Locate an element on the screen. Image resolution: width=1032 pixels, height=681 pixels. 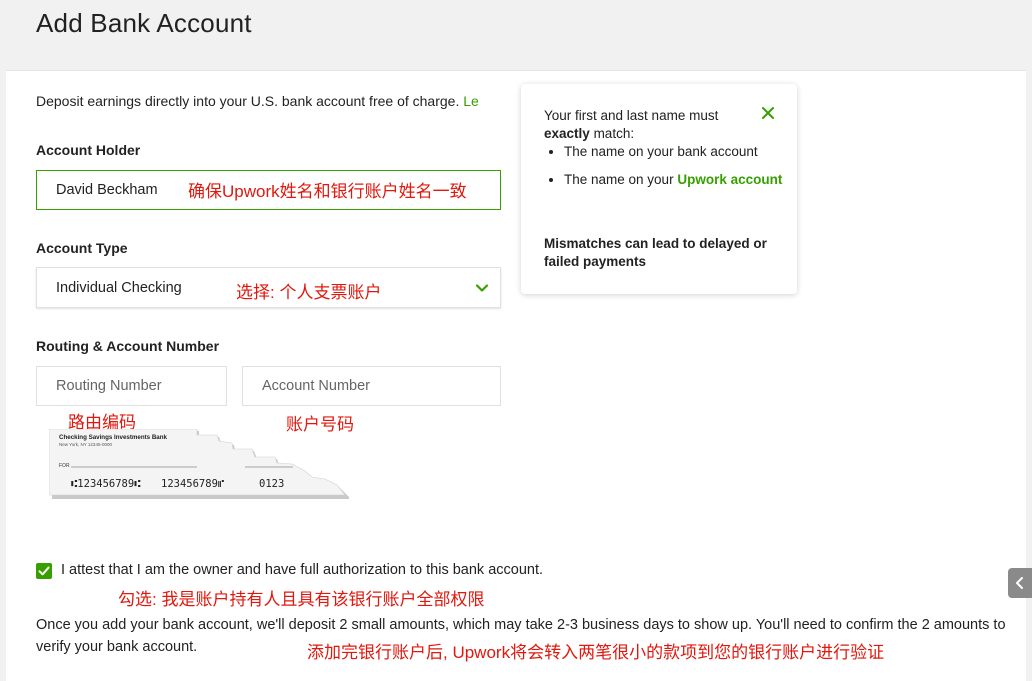
side-panel-tab is located at coordinates (1020, 583).